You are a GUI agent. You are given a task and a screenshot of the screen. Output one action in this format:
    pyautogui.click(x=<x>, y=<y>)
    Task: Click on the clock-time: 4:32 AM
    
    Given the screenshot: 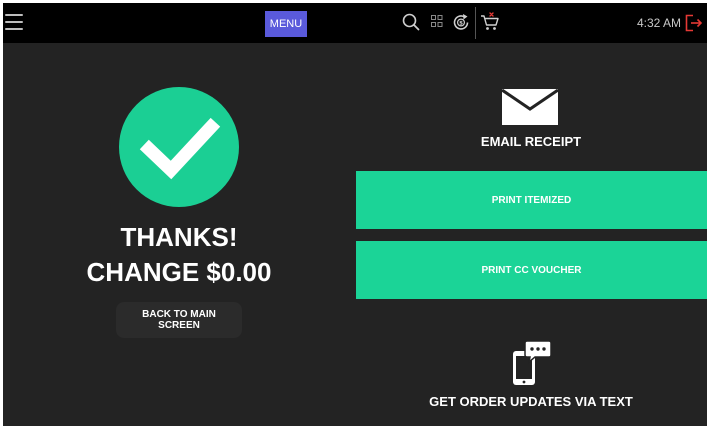 What is the action you would take?
    pyautogui.click(x=659, y=23)
    